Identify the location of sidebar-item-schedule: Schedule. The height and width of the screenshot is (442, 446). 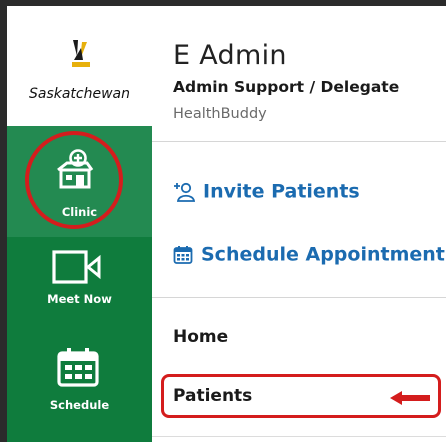
(79, 383).